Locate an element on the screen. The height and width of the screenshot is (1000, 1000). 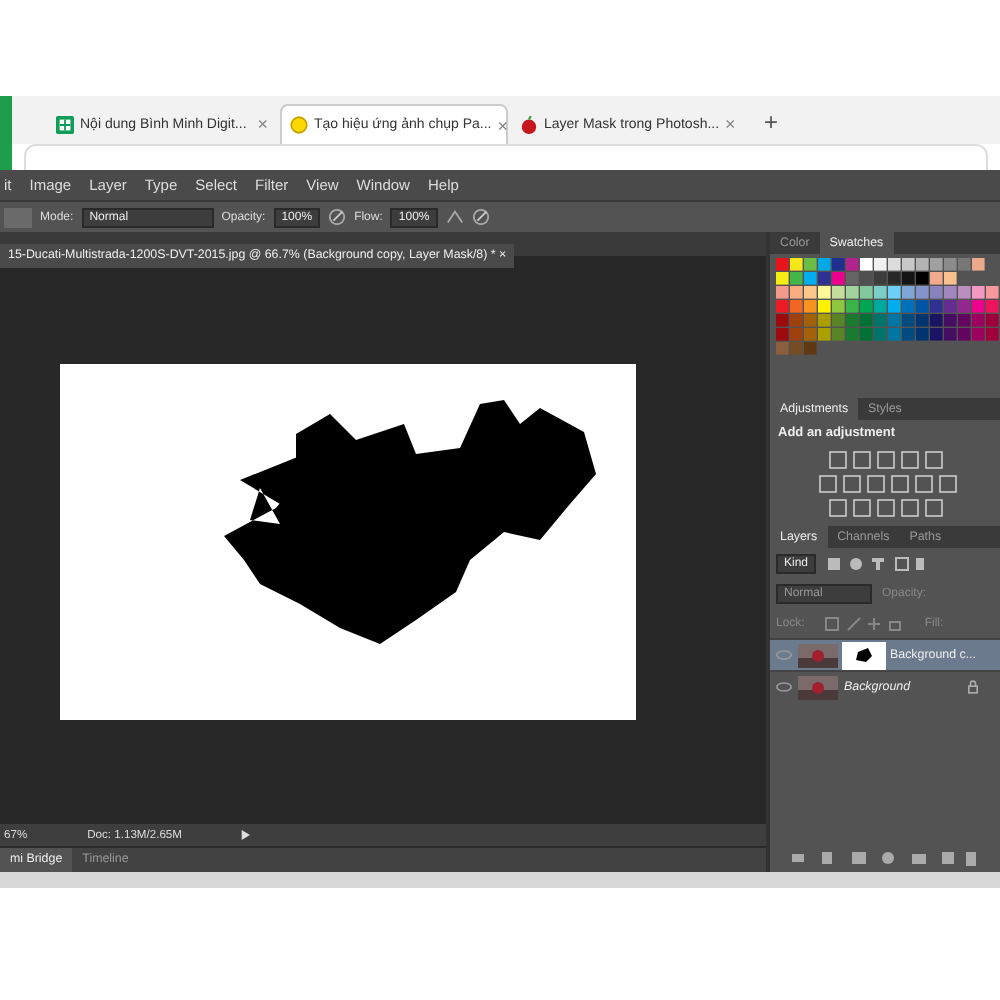
circle-icon is located at coordinates (299, 125).